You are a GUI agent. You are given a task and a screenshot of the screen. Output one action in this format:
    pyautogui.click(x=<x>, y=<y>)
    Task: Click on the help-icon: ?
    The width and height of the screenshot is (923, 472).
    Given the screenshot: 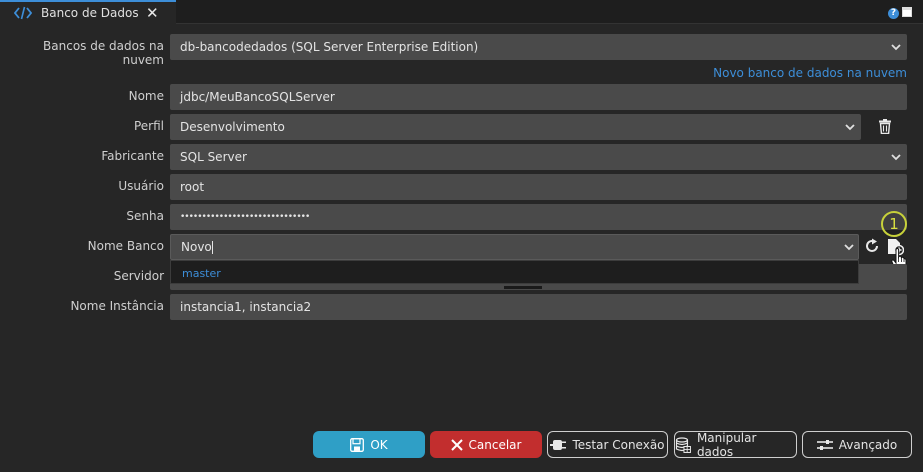 What is the action you would take?
    pyautogui.click(x=893, y=13)
    